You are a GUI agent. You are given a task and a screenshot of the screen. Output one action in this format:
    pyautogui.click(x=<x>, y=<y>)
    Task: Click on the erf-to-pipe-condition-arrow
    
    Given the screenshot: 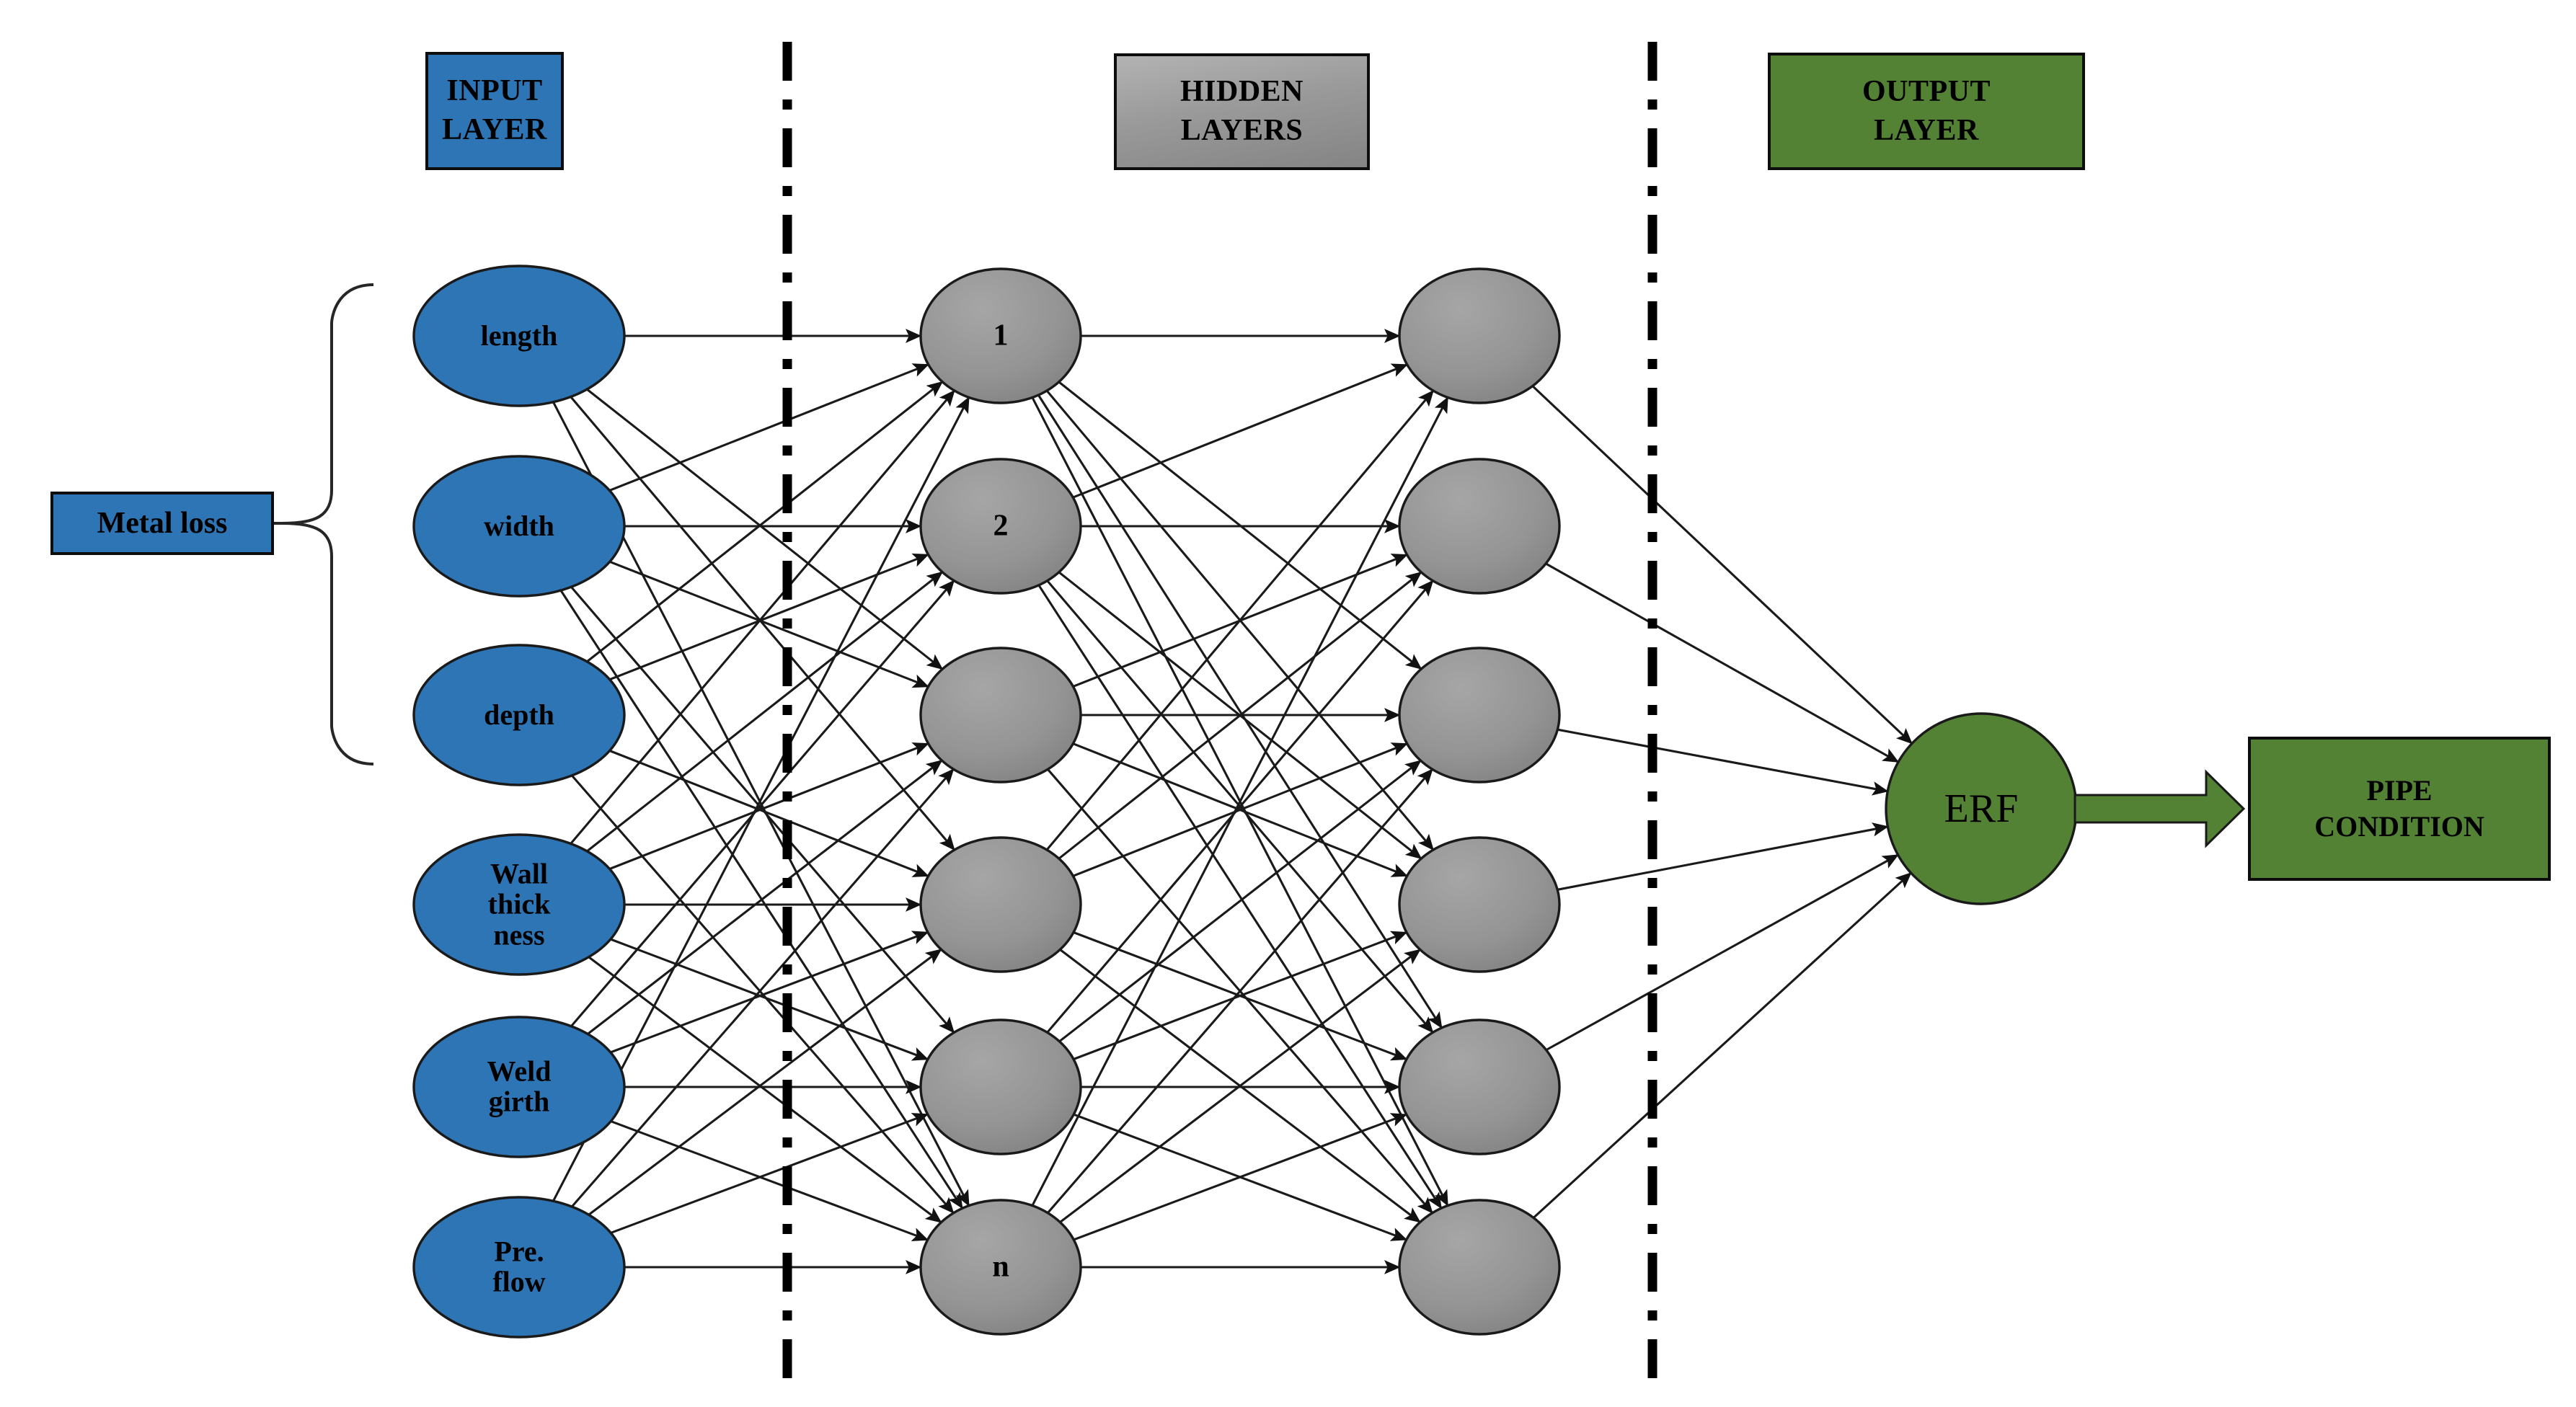 What is the action you would take?
    pyautogui.click(x=2159, y=808)
    